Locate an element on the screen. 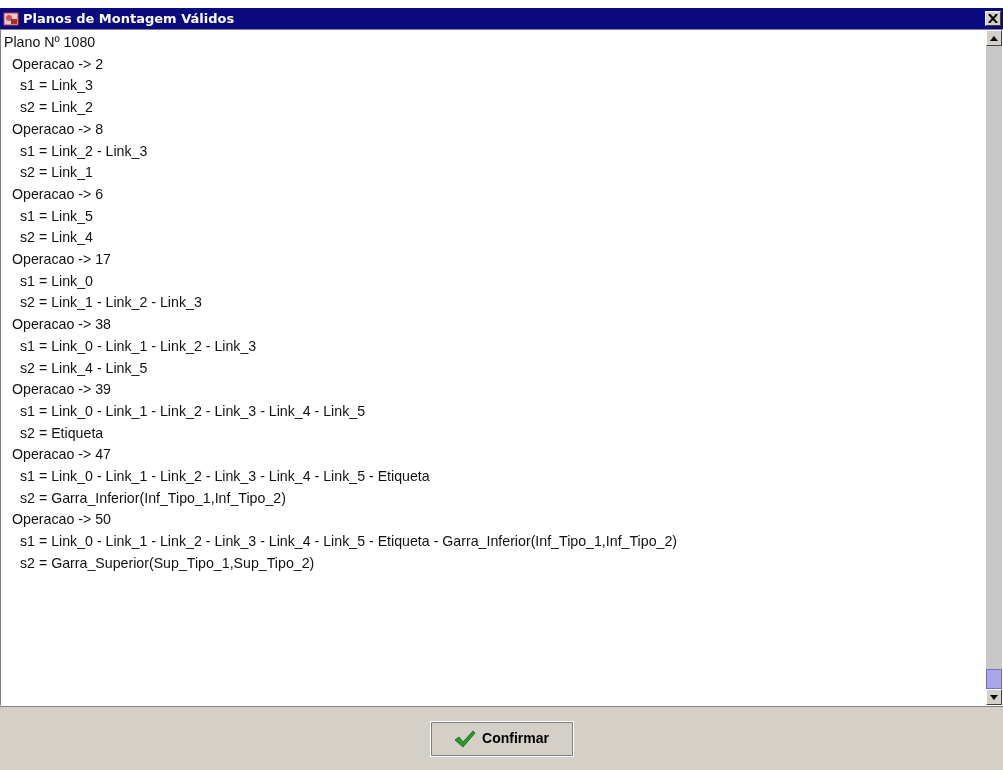  text-line: Operacao -> 2 is located at coordinates (58, 63).